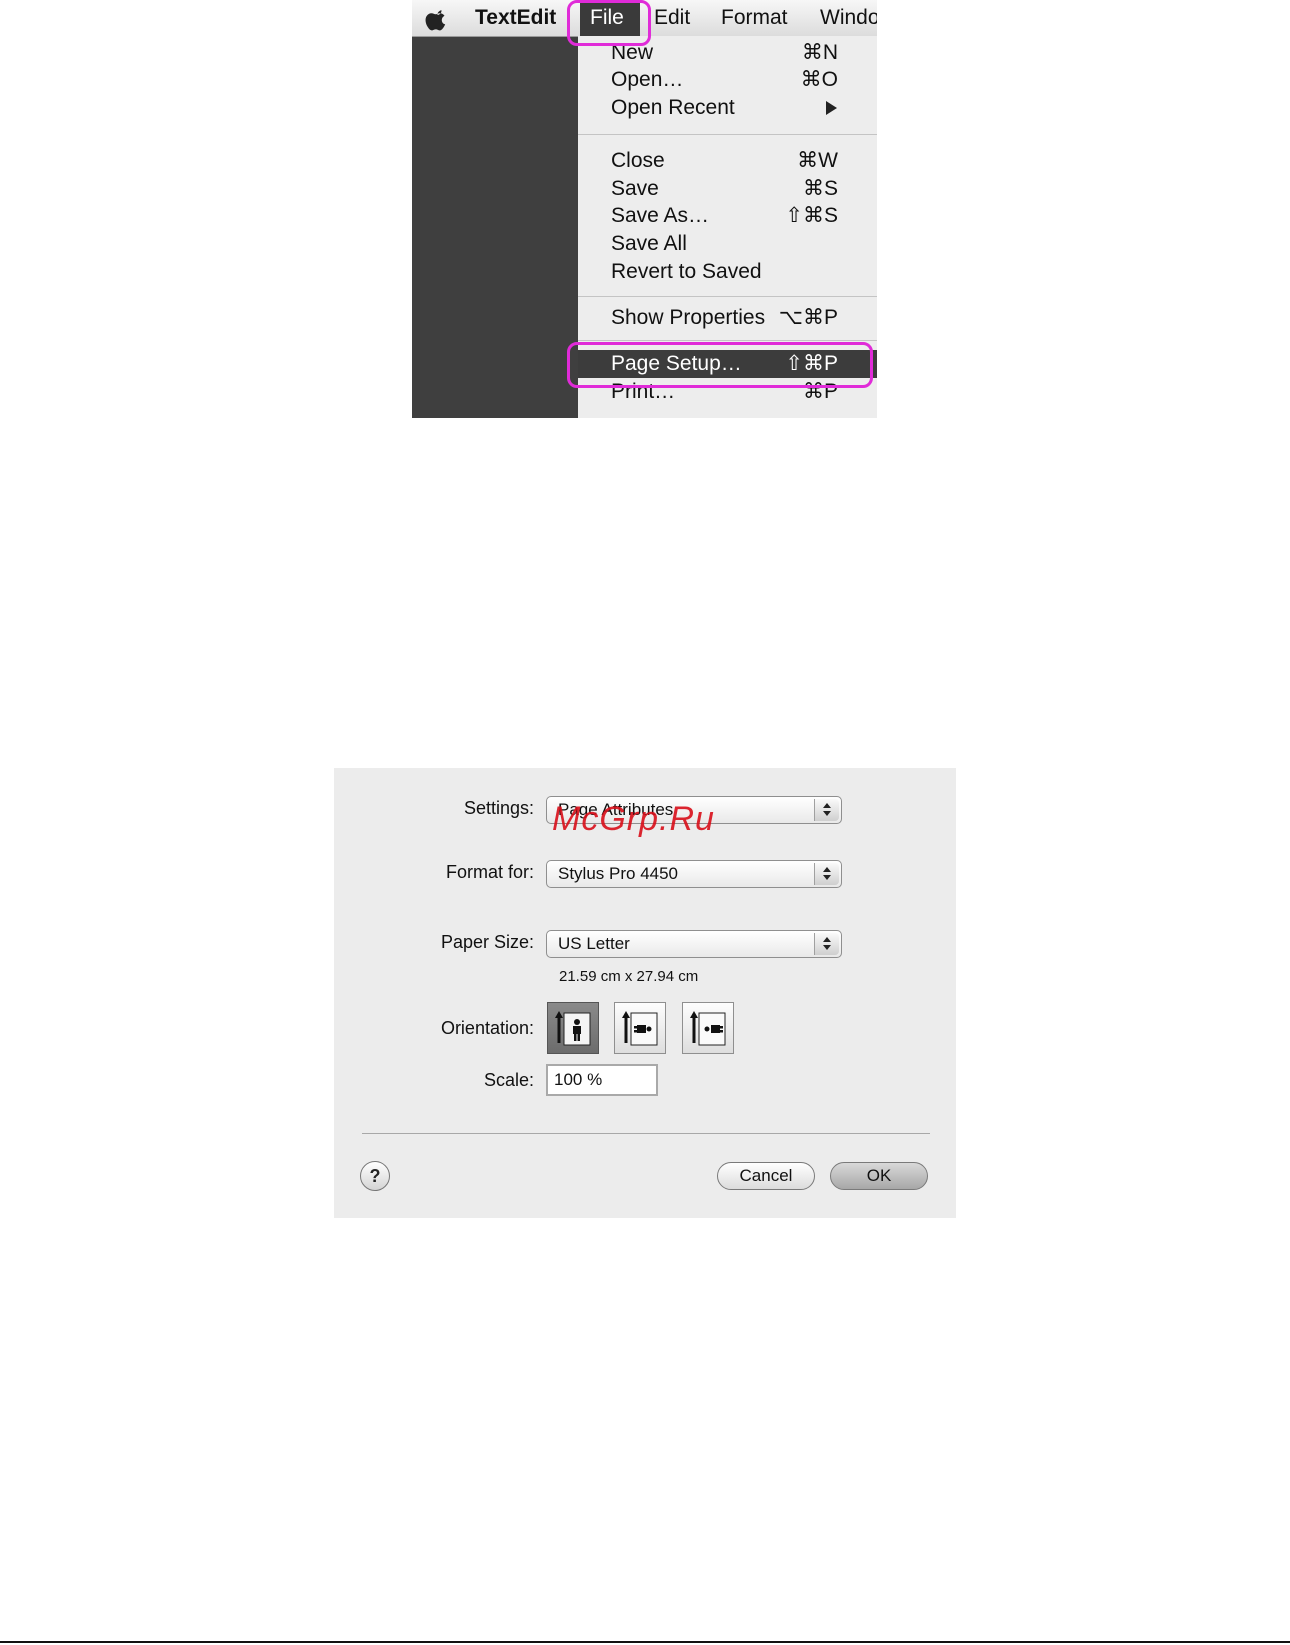  I want to click on menu-item-close: Close ⌘W, so click(727, 161).